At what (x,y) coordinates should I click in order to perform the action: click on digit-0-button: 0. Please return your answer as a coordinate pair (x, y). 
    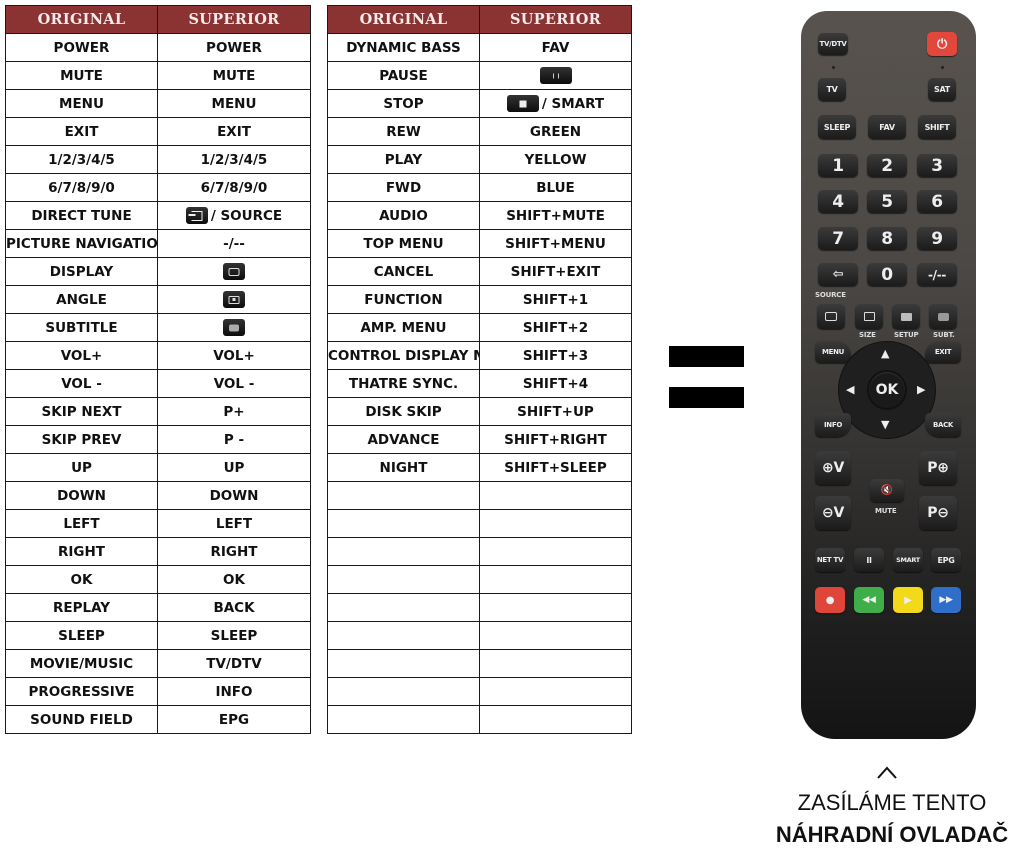
    Looking at the image, I should click on (887, 274).